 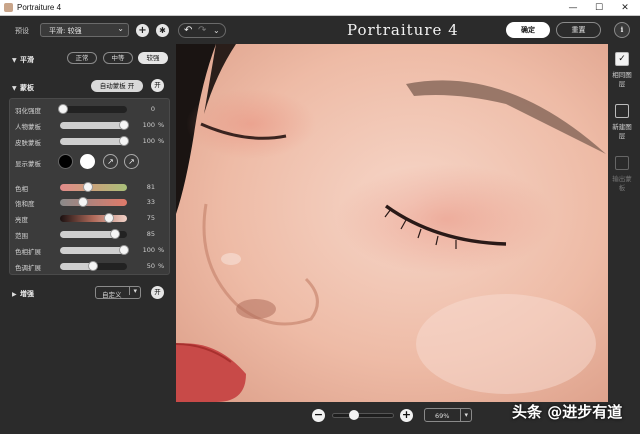 I want to click on check-icon: ✓, so click(x=622, y=59).